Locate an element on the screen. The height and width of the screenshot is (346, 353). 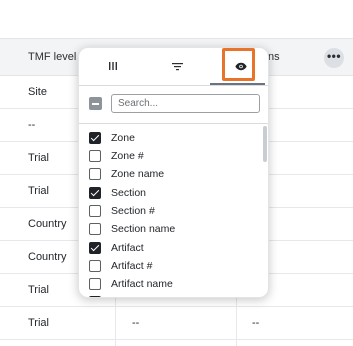
search-input is located at coordinates (185, 103).